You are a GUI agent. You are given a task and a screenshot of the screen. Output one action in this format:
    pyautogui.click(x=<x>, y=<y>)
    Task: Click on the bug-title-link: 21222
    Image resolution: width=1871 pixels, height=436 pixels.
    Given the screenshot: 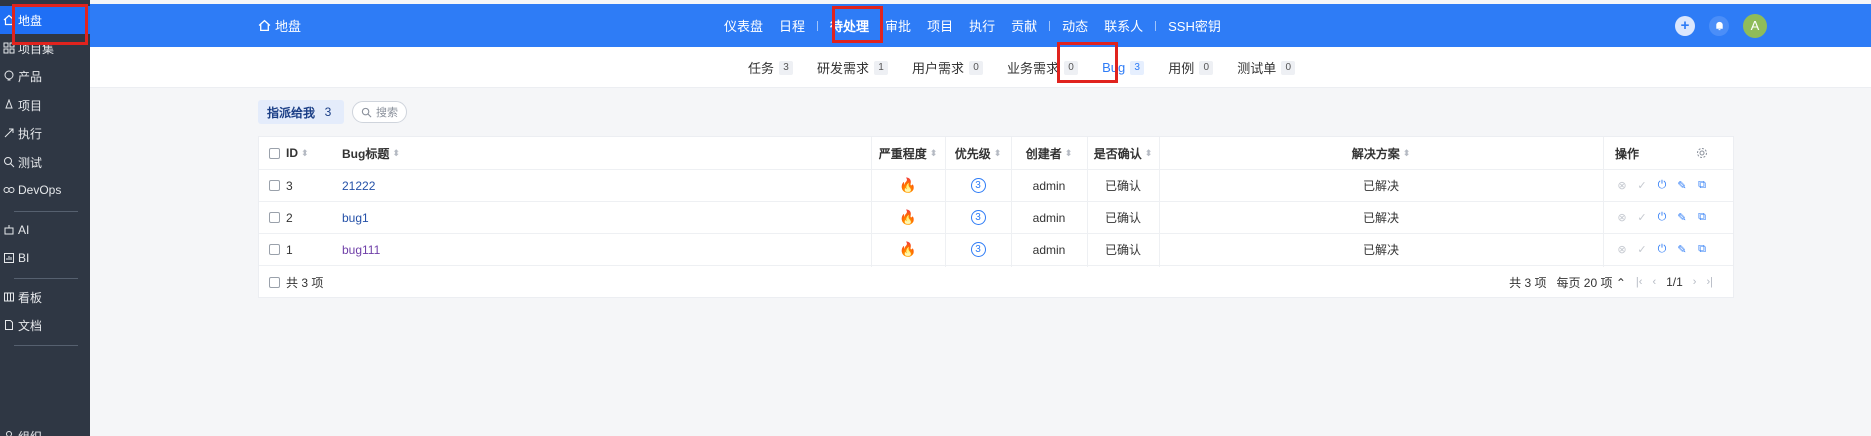 What is the action you would take?
    pyautogui.click(x=358, y=186)
    